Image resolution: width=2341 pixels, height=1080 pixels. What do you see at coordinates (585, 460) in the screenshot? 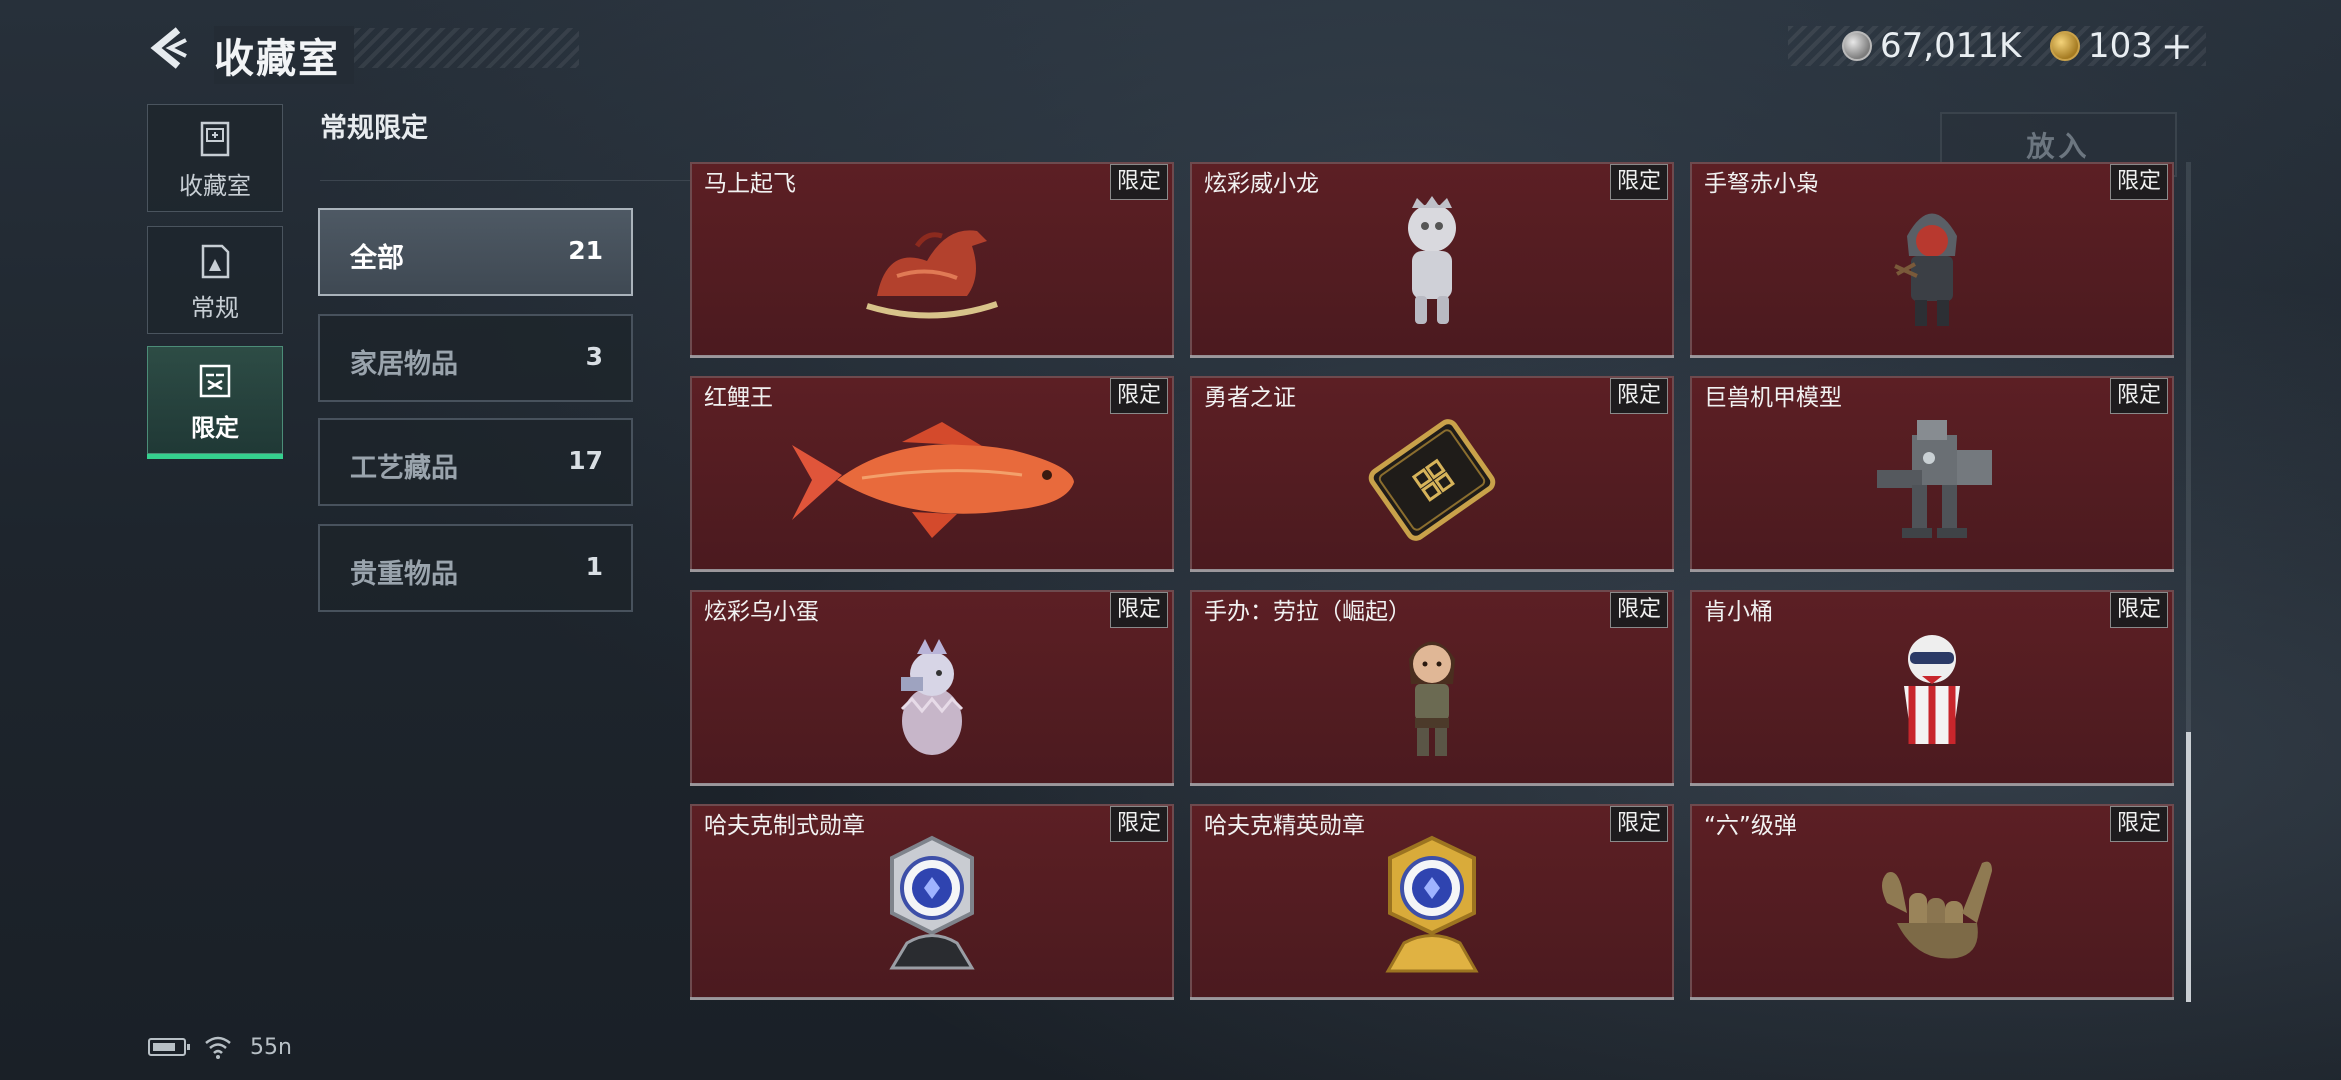
I see `category-count: 17` at bounding box center [585, 460].